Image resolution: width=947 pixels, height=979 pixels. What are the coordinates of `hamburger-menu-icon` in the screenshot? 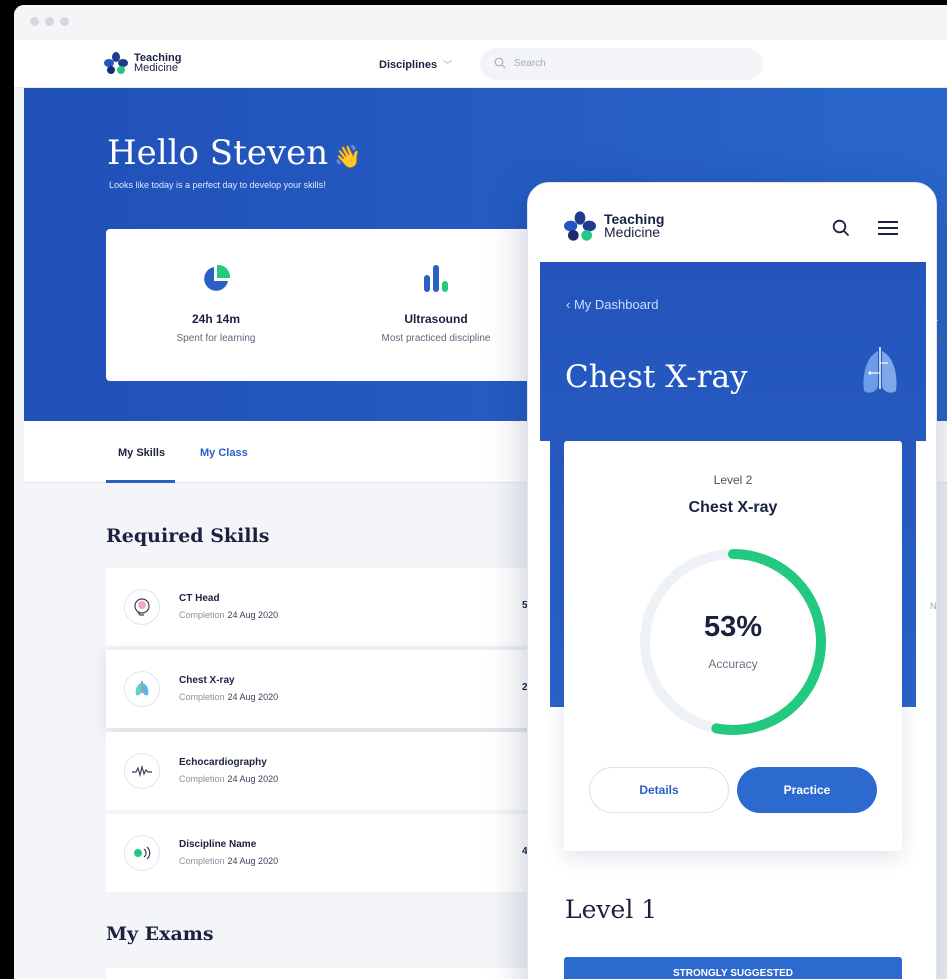 It's located at (888, 228).